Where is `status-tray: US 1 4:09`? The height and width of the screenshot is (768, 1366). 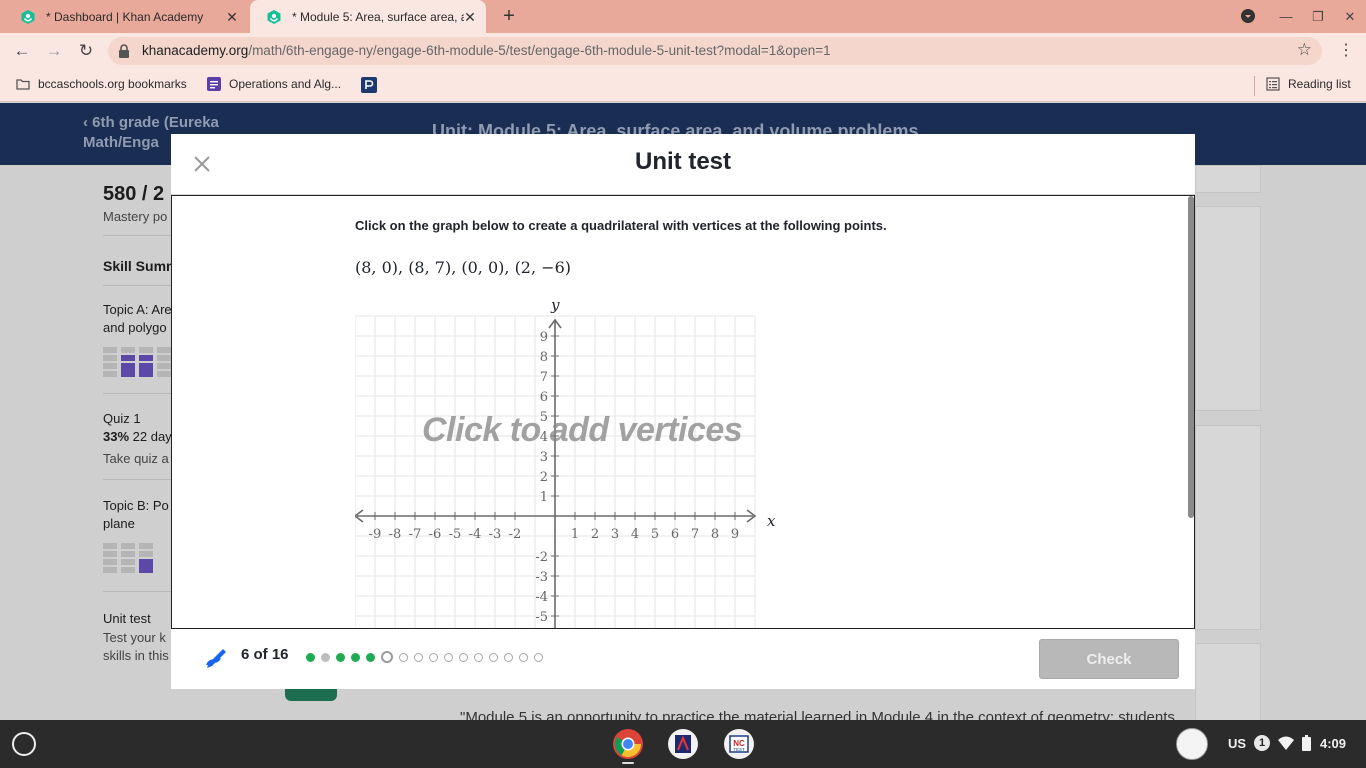
status-tray: US 1 4:09 is located at coordinates (1266, 744).